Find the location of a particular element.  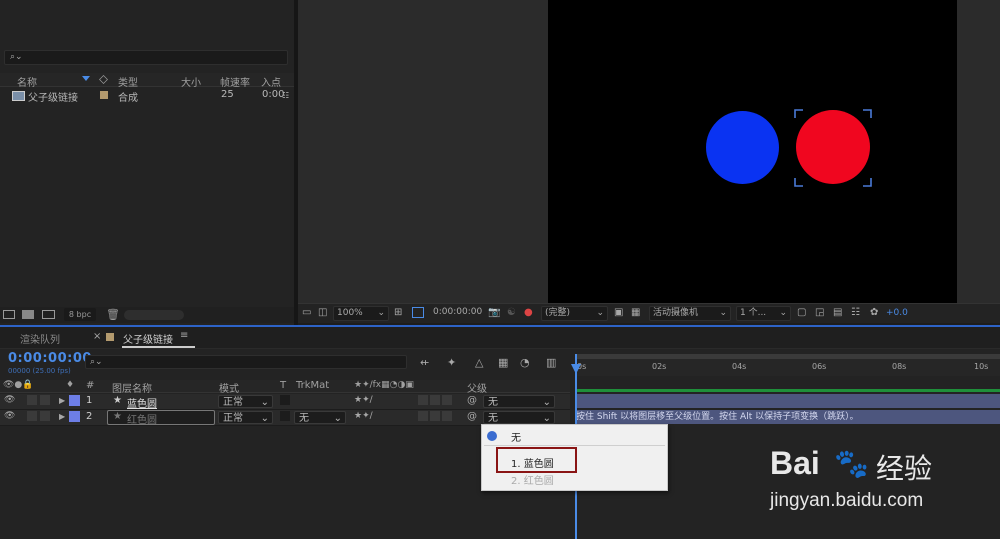

bit-depth-button: 8 bpc is located at coordinates (80, 314).